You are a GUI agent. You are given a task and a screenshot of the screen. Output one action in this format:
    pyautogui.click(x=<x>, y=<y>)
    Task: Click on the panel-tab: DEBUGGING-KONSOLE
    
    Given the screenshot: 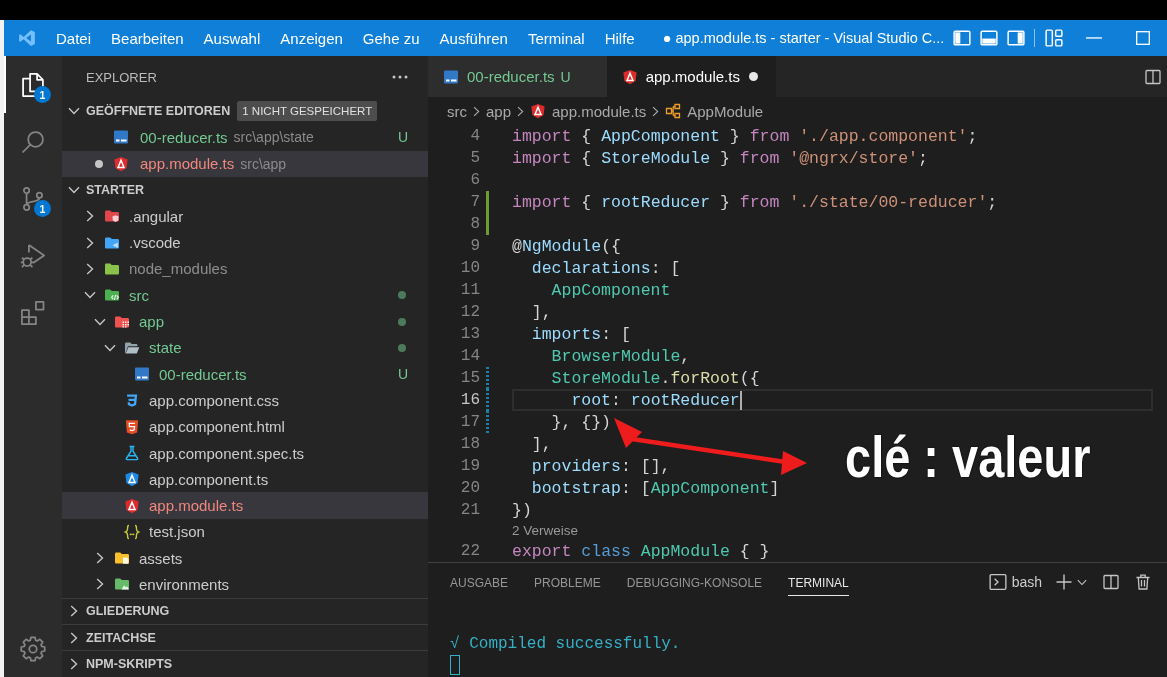 What is the action you would take?
    pyautogui.click(x=694, y=582)
    